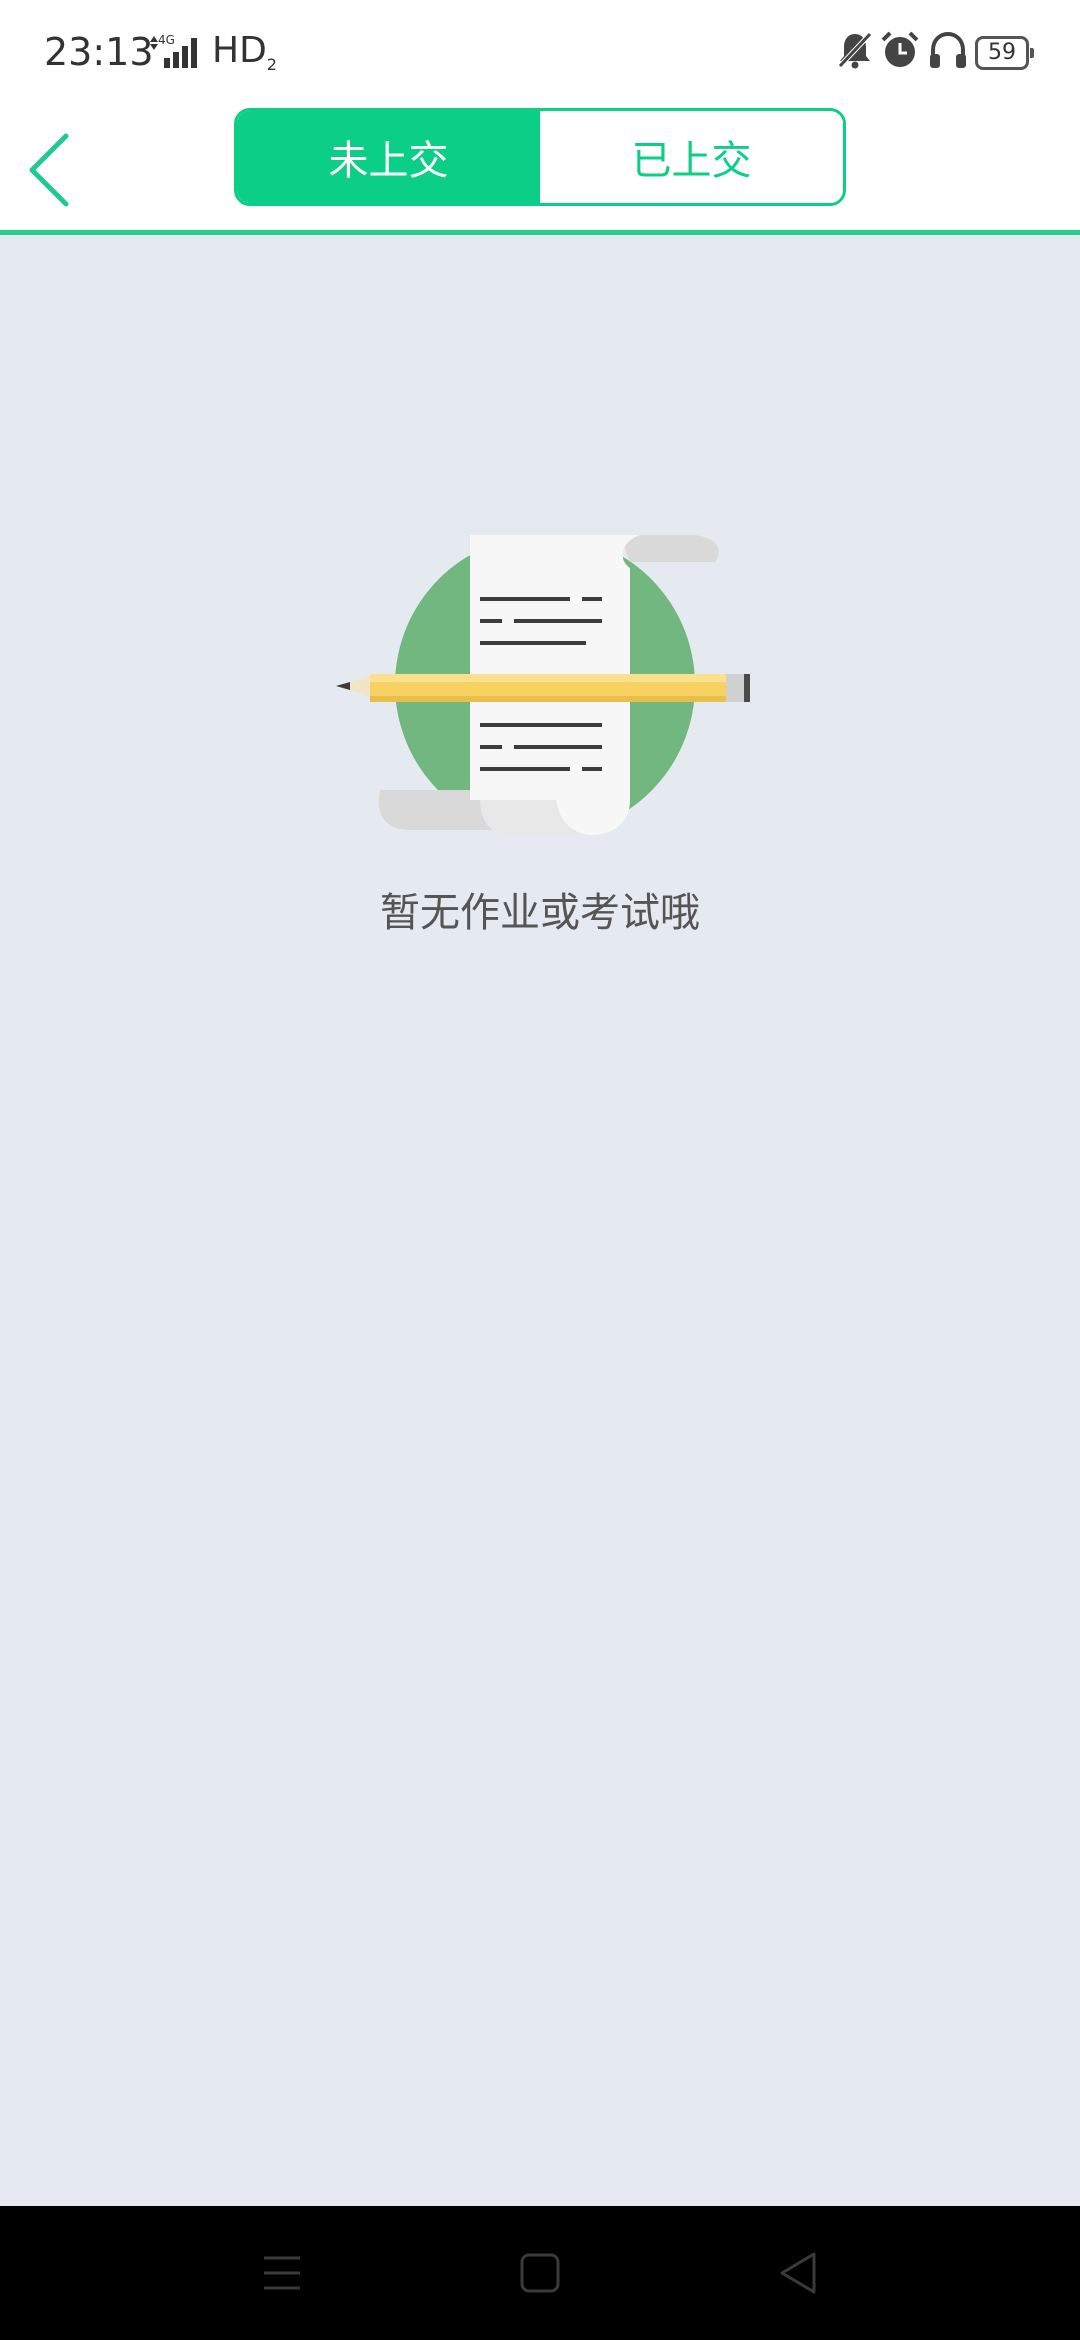 The image size is (1080, 2340). I want to click on back-triangle-icon, so click(798, 2273).